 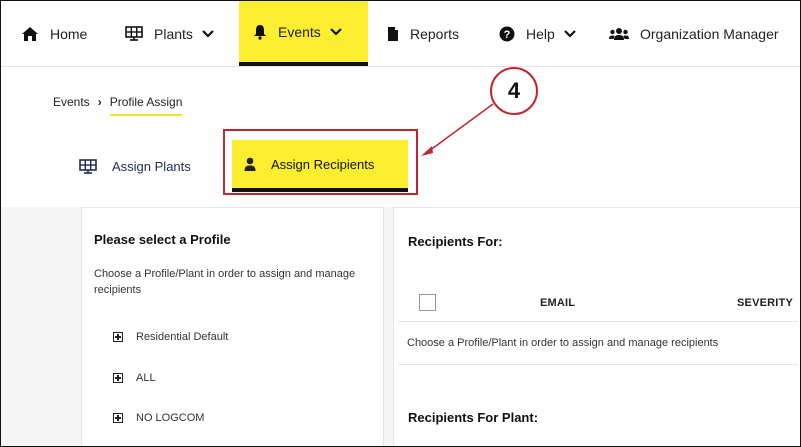 What do you see at coordinates (99, 102) in the screenshot?
I see `chevron-right-icon: ›` at bounding box center [99, 102].